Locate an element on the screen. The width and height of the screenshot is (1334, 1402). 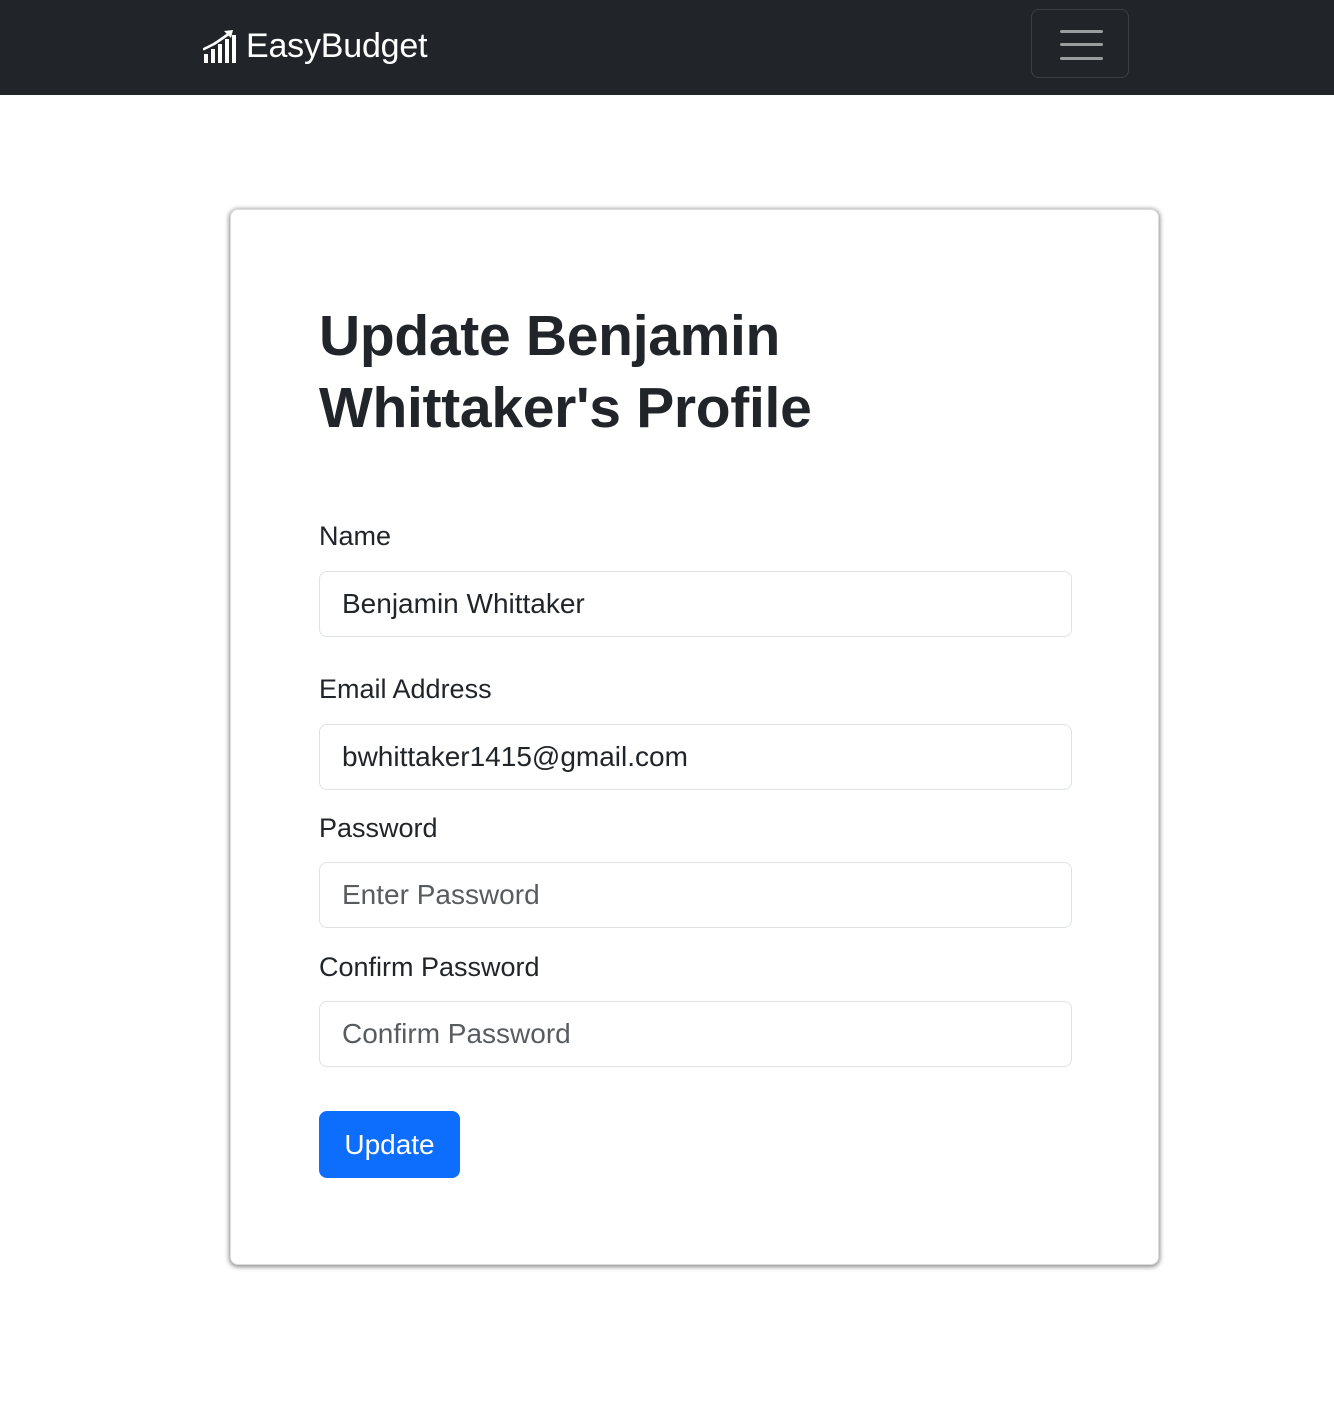
top-navbar: EasyBudget is located at coordinates (667, 47).